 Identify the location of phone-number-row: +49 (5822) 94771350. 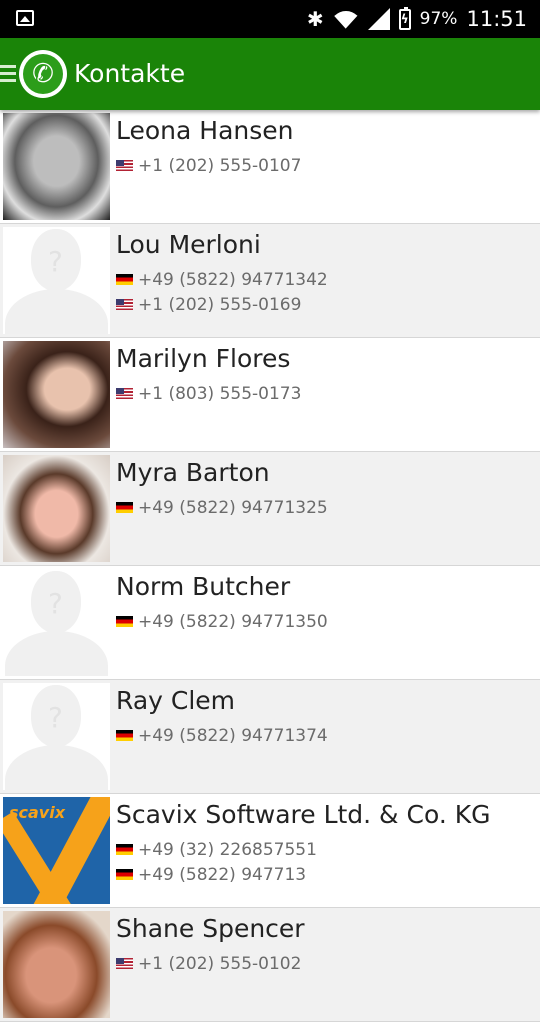
(222, 621).